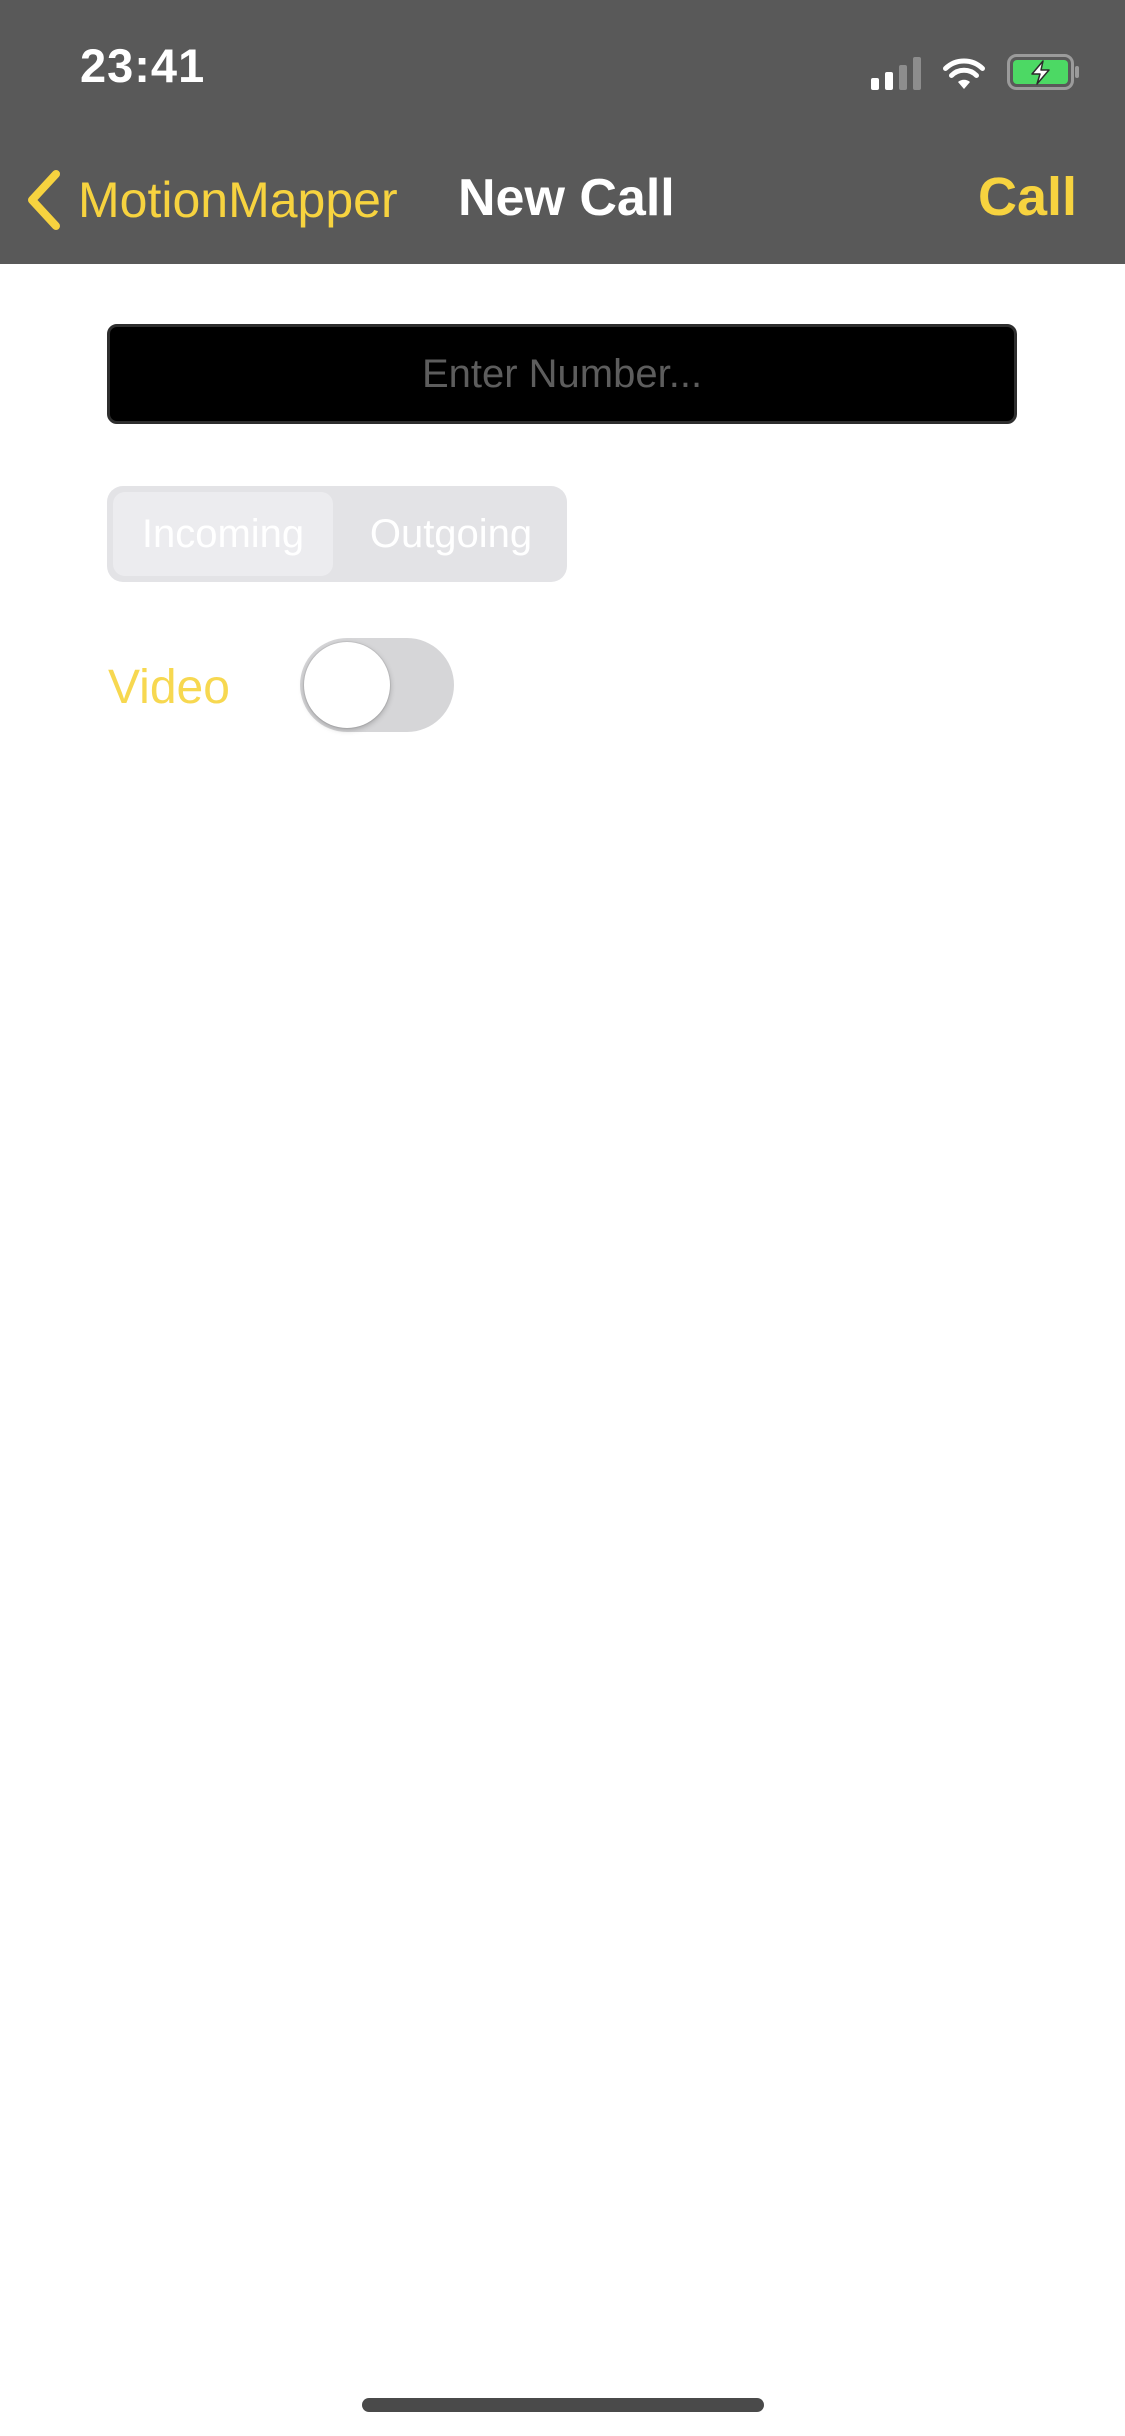 The image size is (1125, 2436). What do you see at coordinates (238, 200) in the screenshot?
I see `back-button-label: MotionMapper` at bounding box center [238, 200].